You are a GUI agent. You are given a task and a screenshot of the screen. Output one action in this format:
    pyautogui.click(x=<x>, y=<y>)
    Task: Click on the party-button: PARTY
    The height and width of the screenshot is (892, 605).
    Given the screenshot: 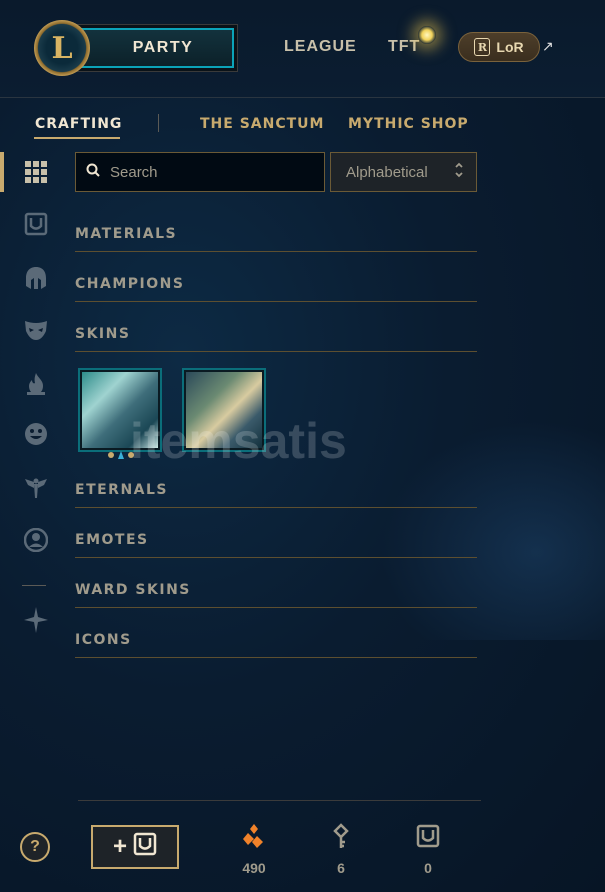 What is the action you would take?
    pyautogui.click(x=154, y=48)
    